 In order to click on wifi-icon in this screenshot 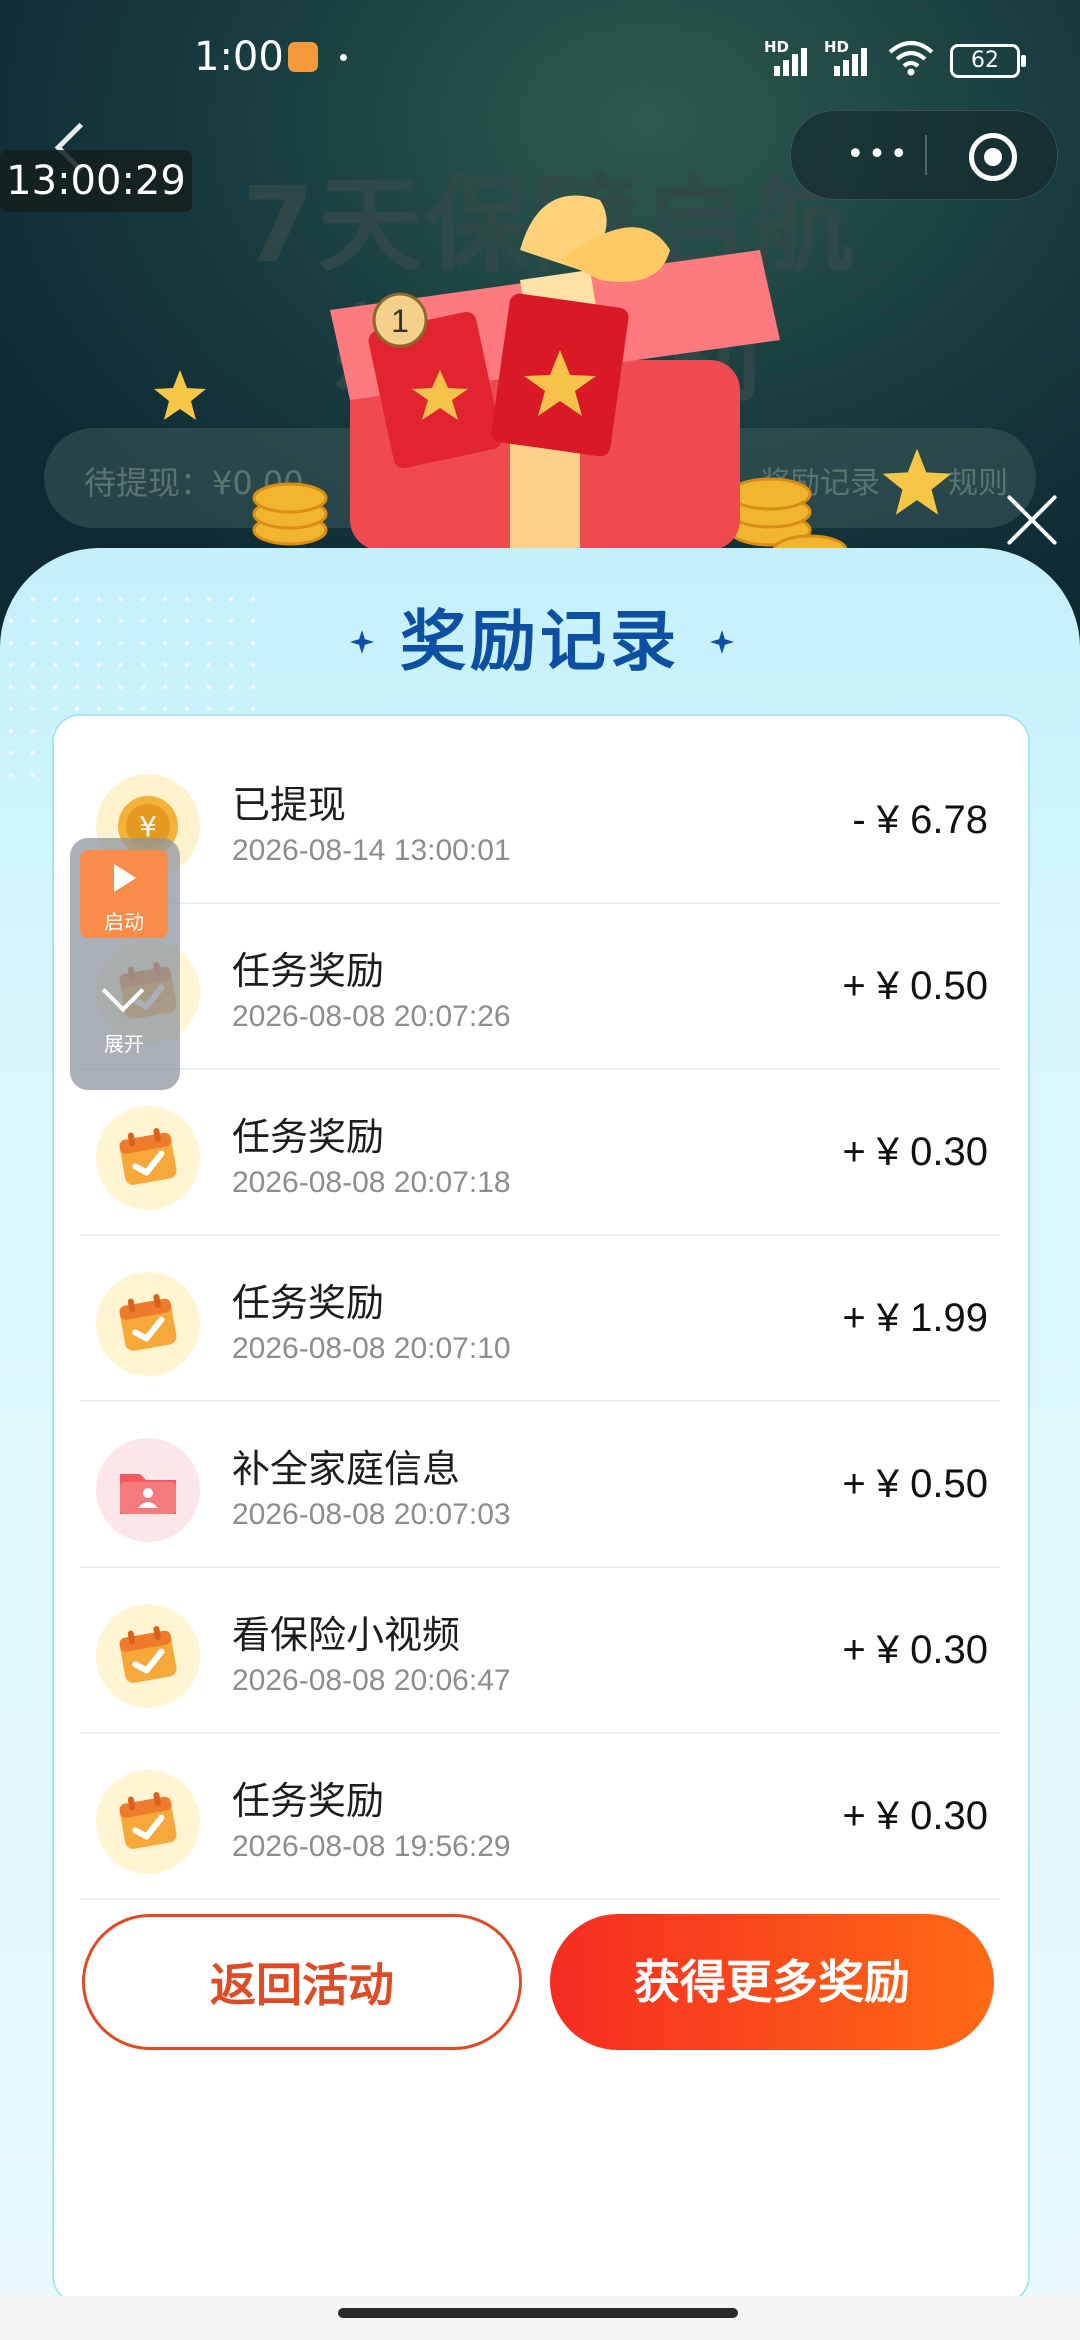, I will do `click(911, 60)`.